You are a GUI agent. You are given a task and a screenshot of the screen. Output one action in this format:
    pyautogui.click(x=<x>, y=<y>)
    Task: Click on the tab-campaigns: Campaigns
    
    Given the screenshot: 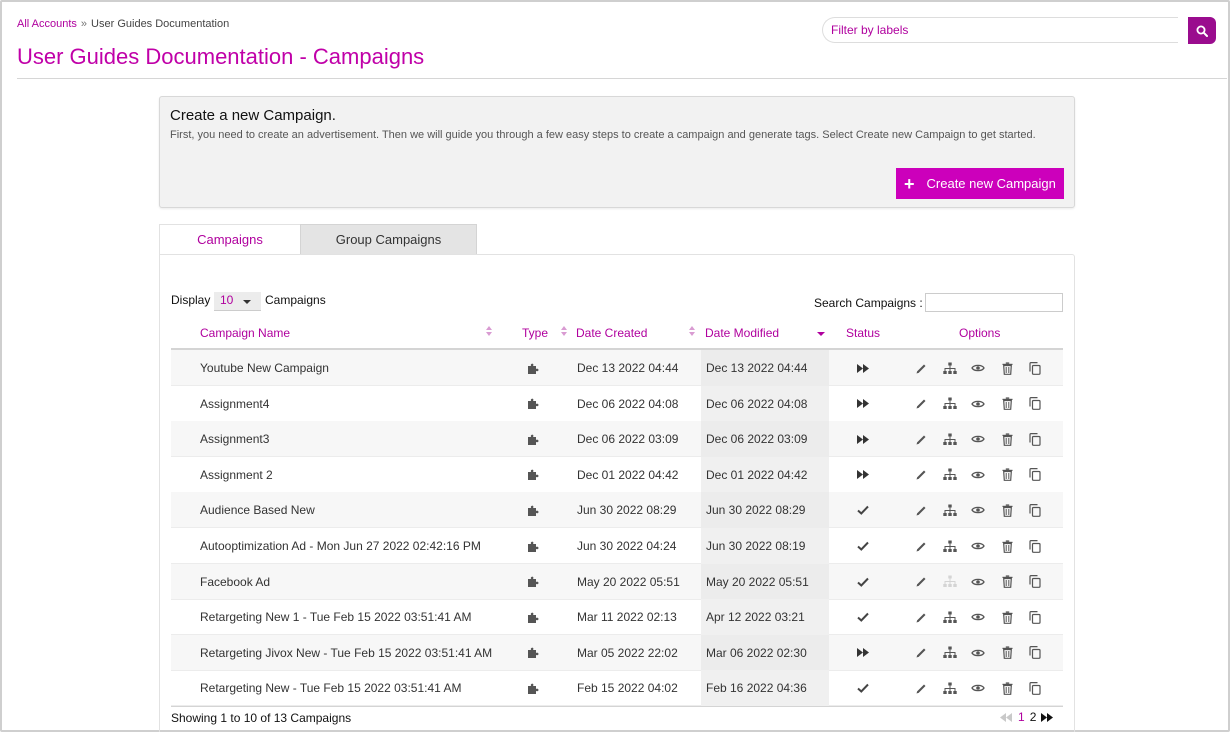 What is the action you would take?
    pyautogui.click(x=229, y=239)
    